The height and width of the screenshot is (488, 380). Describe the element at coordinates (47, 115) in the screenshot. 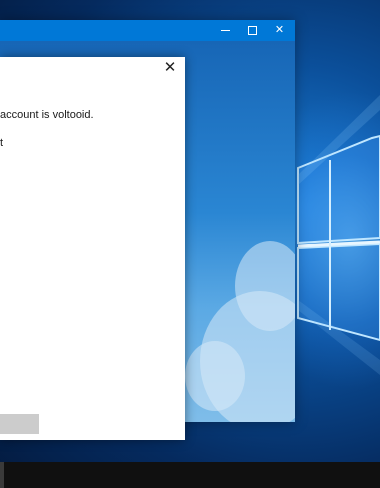

I see `dialog-message: account is voltooid.` at that location.